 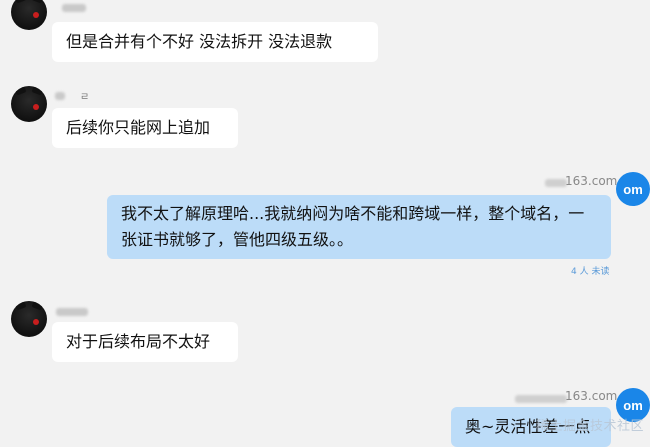 I want to click on my-avatar: om, so click(x=633, y=189).